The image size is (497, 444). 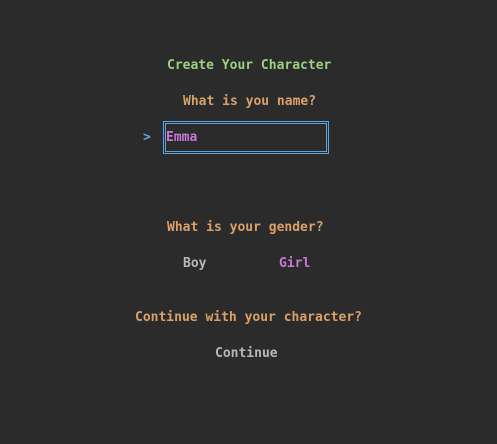 I want to click on gender-option-girl: Girl, so click(x=294, y=264).